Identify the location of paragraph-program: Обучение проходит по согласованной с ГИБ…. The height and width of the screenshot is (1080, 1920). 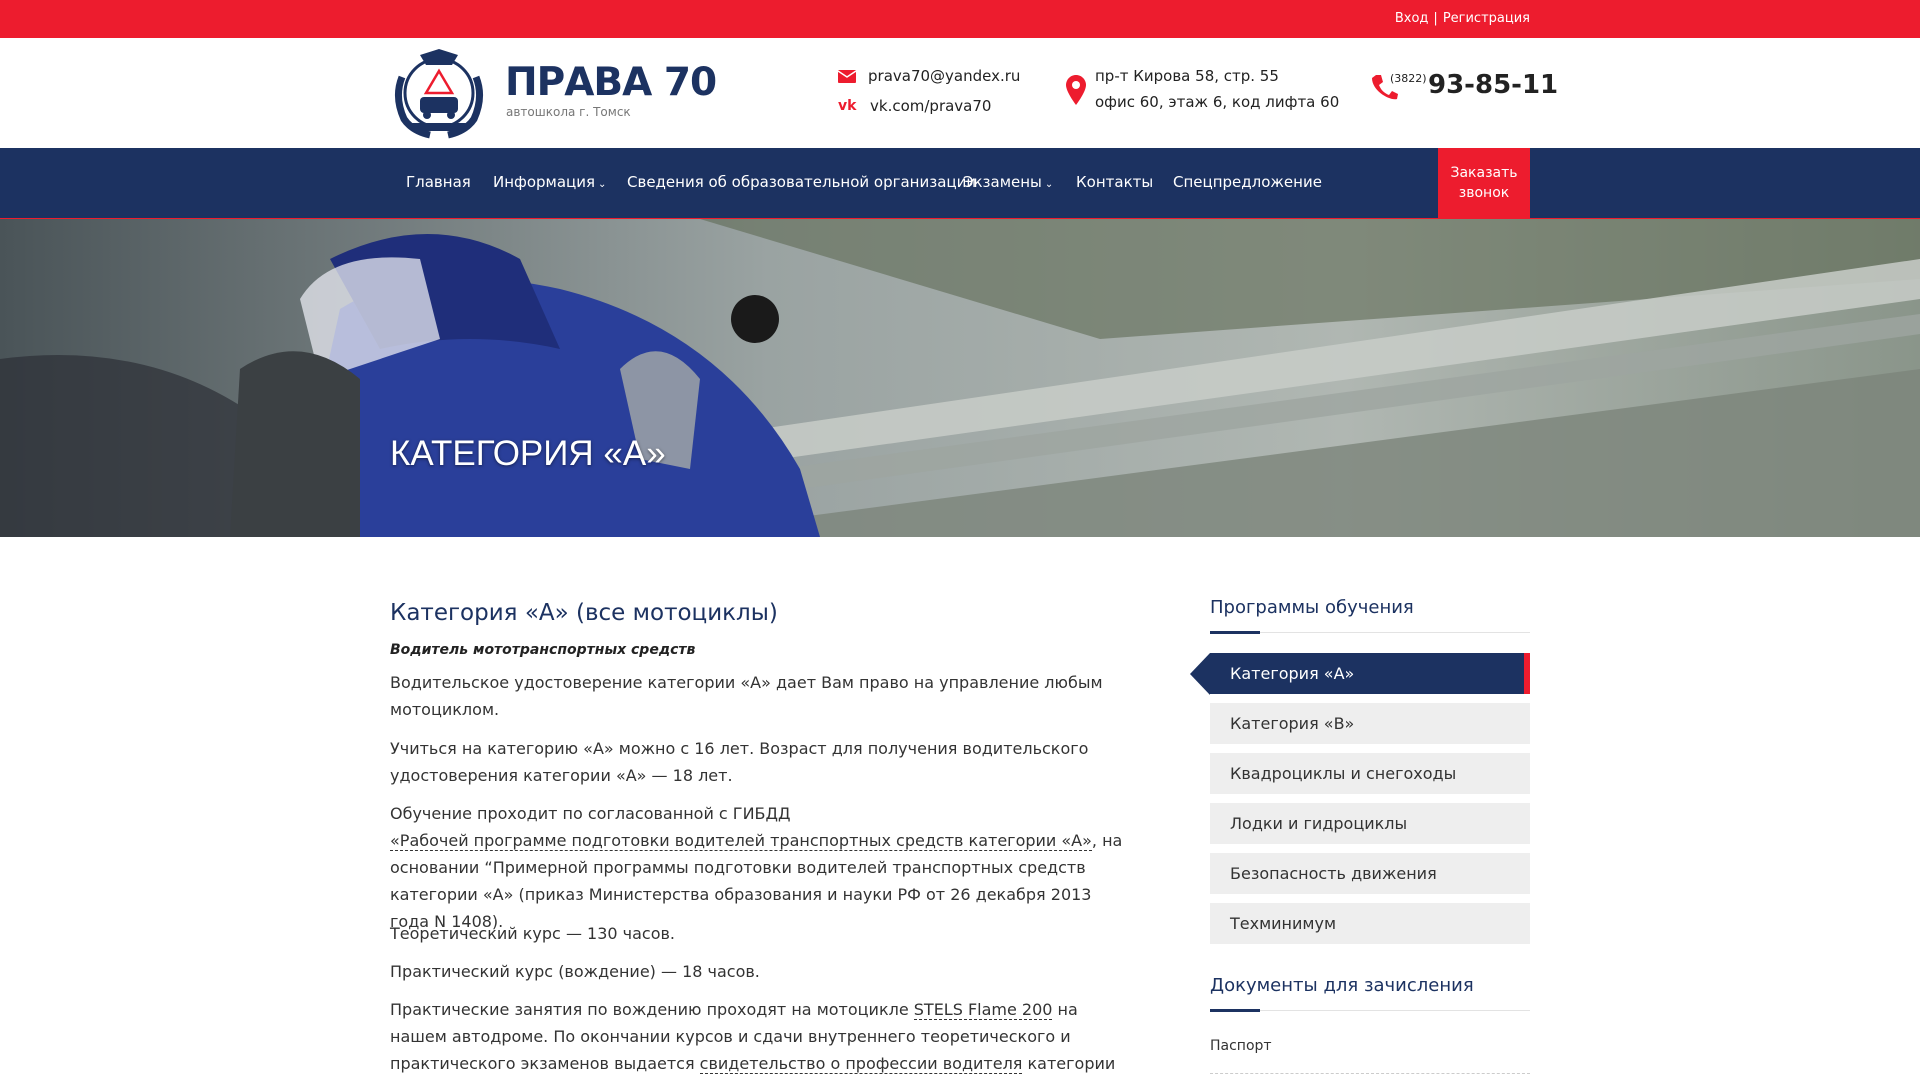
(760, 867).